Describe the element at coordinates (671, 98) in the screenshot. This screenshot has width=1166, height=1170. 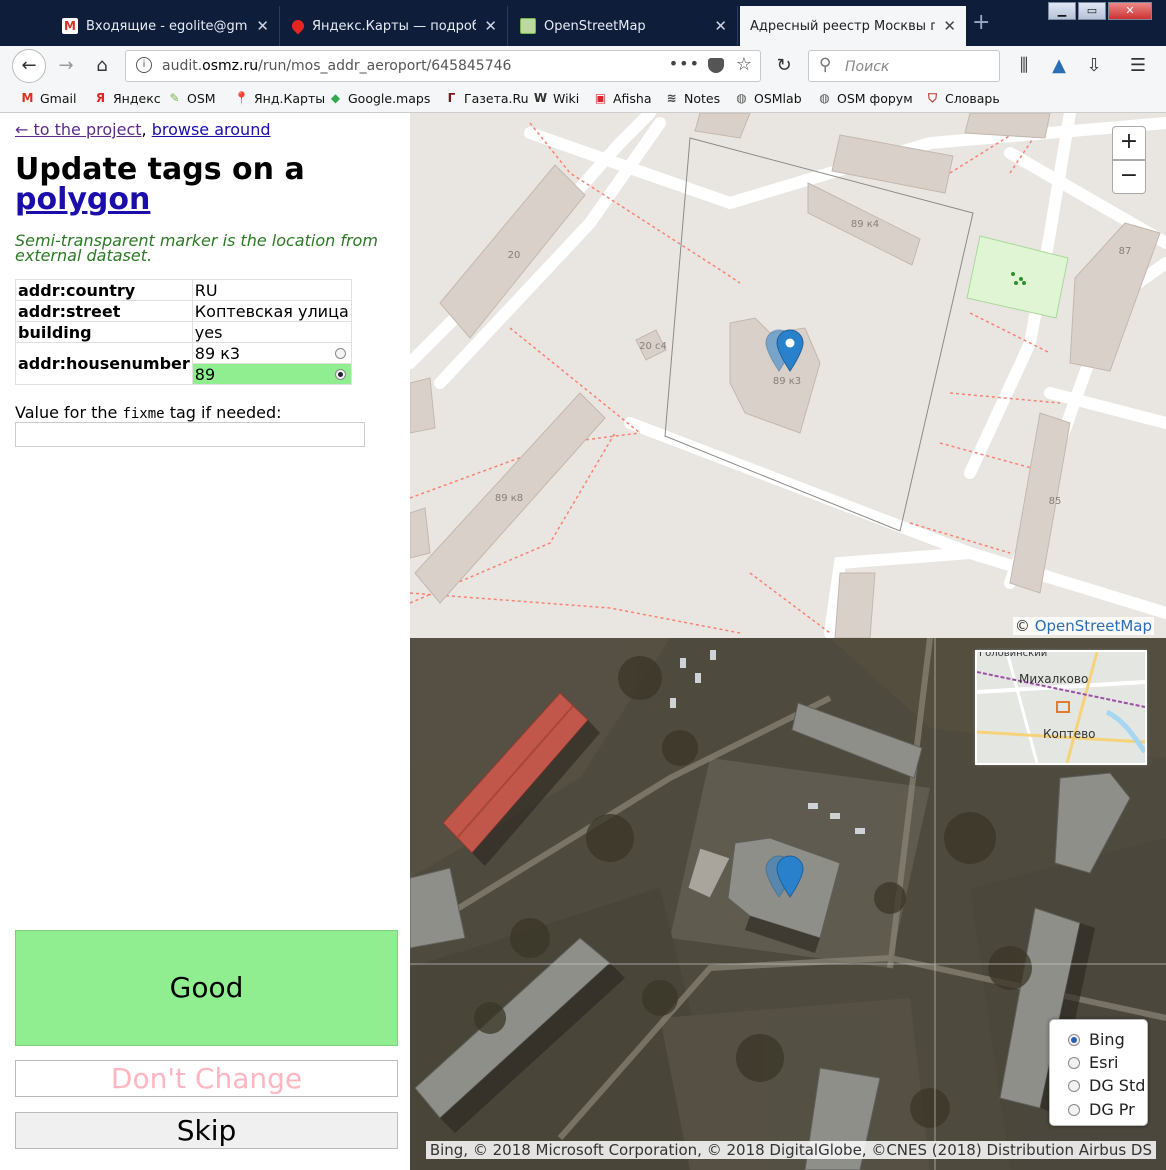
I see `rss-icon: ≋` at that location.